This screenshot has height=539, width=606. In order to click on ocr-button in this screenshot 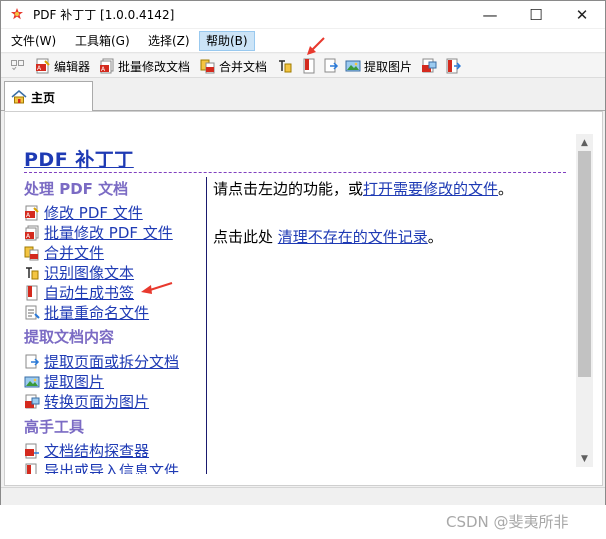, I will do `click(286, 66)`.